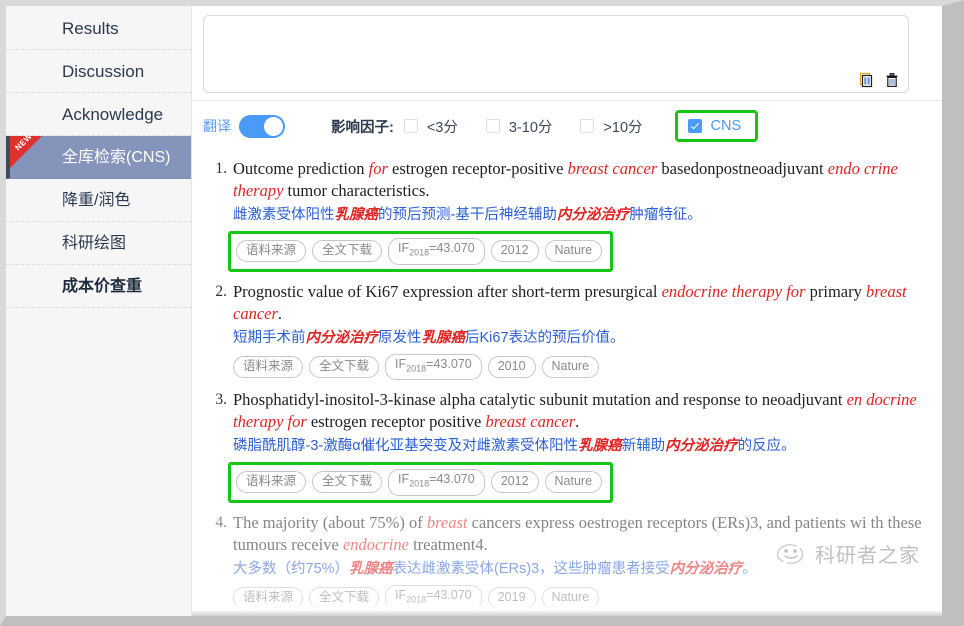  Describe the element at coordinates (221, 291) in the screenshot. I see `result-number: 2.` at that location.